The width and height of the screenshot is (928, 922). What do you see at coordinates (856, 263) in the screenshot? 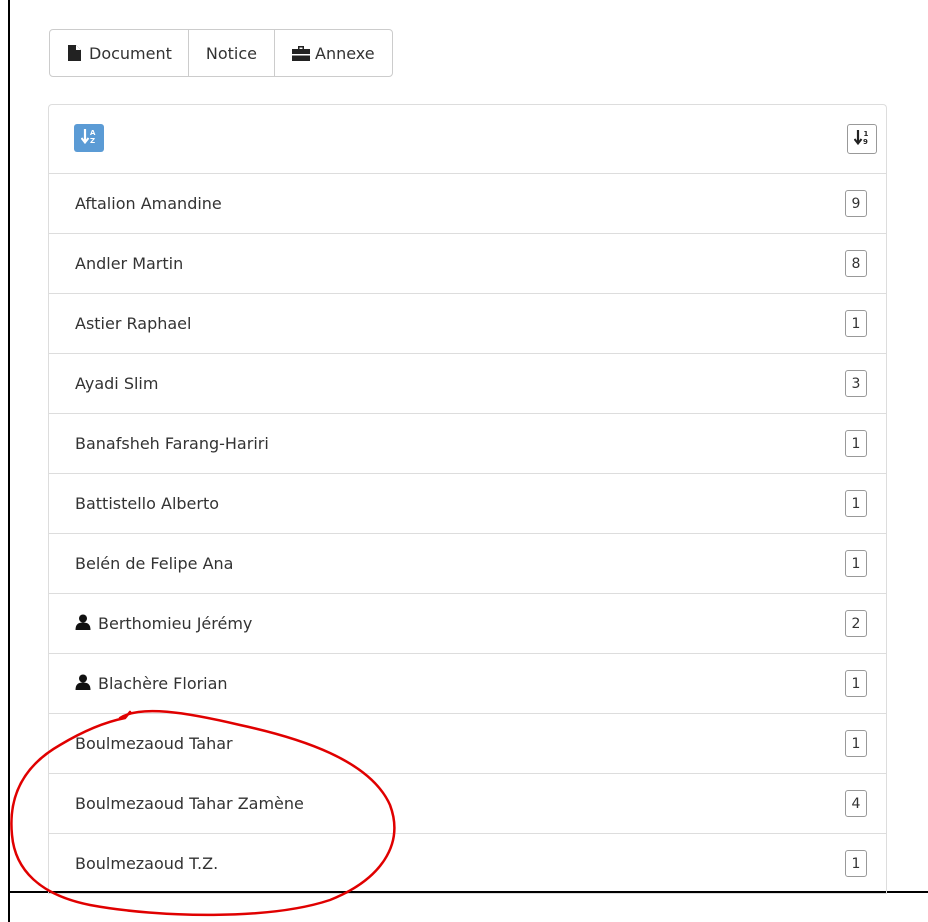
I see `count-badge: 8` at bounding box center [856, 263].